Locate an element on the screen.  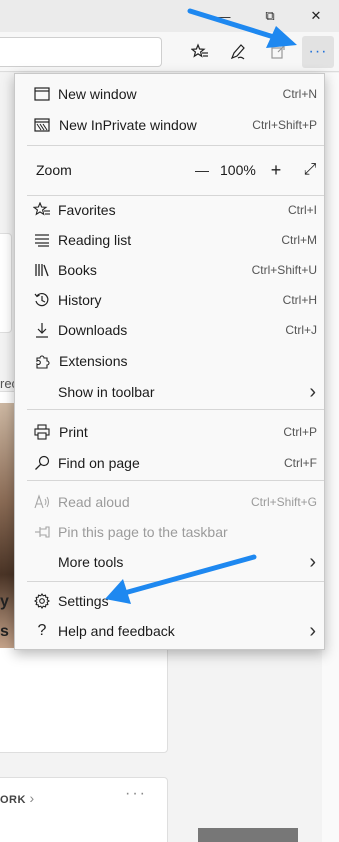
menu-item-label: New window is located at coordinates (97, 94).